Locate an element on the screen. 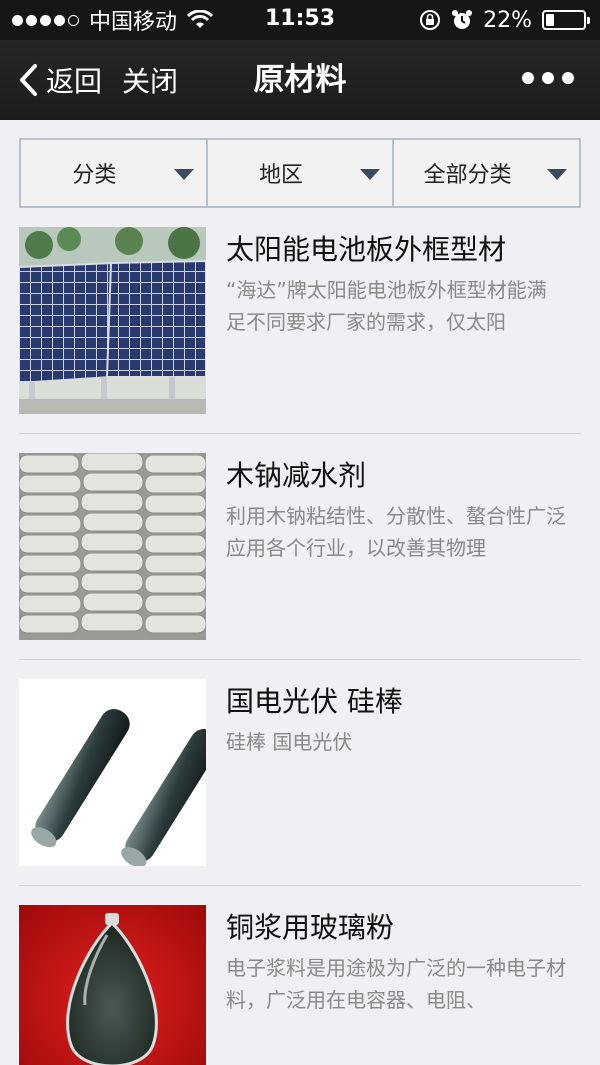 This screenshot has height=1065, width=600. navigation-bar: 返回 关闭 原材料 is located at coordinates (300, 80).